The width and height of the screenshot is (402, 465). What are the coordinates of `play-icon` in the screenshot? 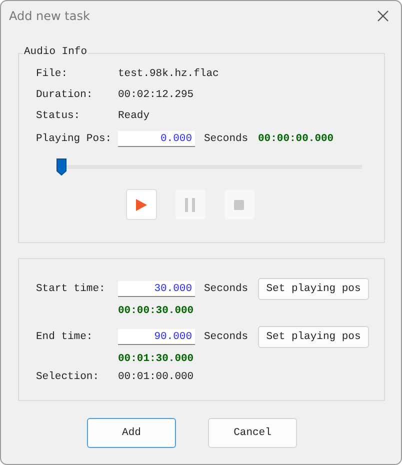 It's located at (141, 205).